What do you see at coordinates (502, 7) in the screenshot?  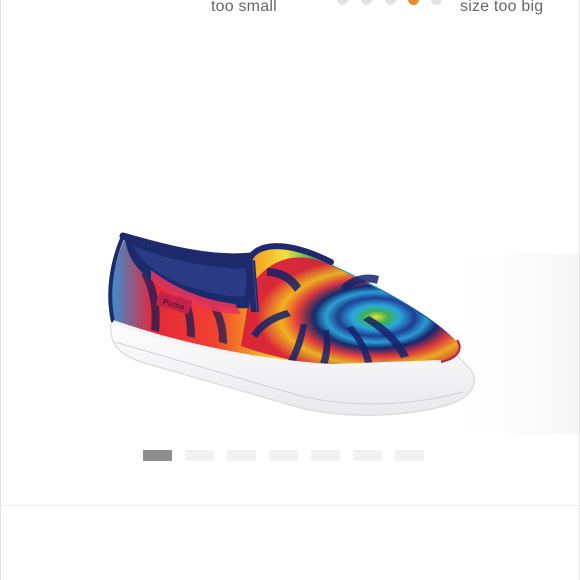 I see `fit-scale-right-label: size too big` at bounding box center [502, 7].